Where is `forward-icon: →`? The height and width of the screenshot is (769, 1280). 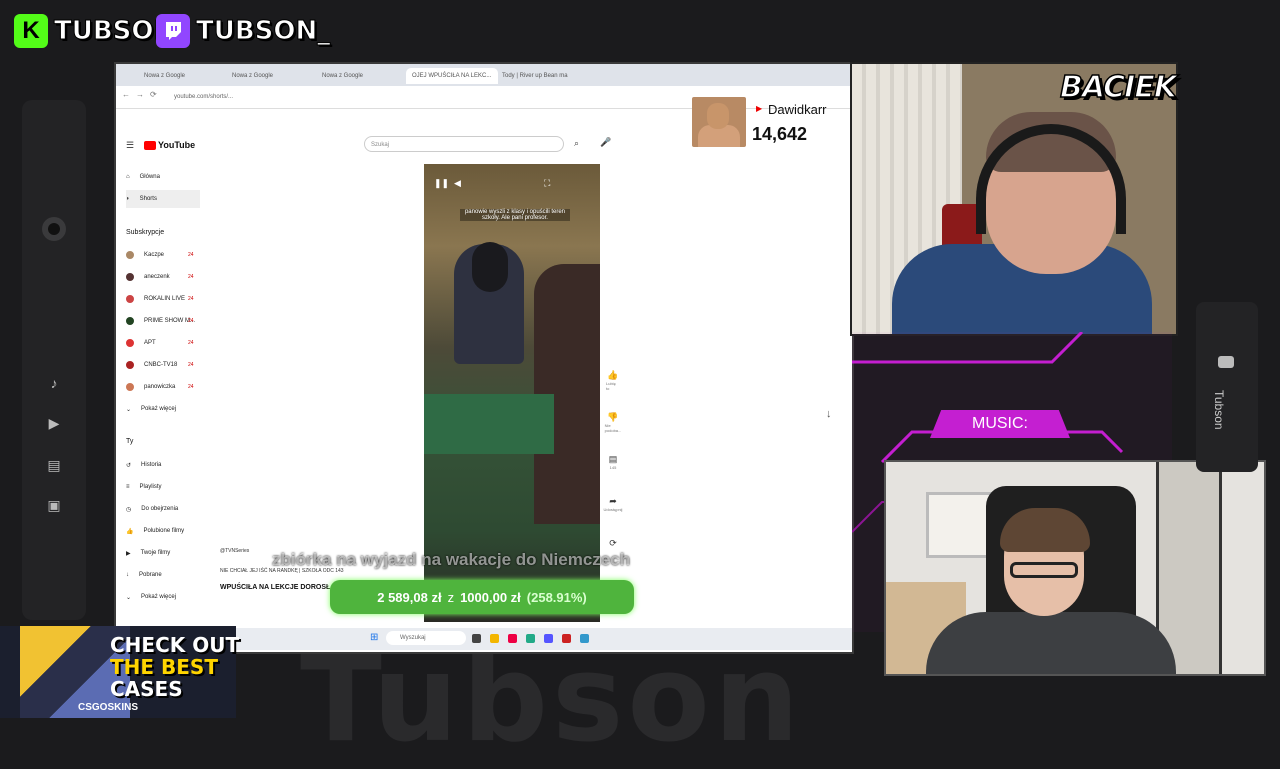 forward-icon: → is located at coordinates (140, 94).